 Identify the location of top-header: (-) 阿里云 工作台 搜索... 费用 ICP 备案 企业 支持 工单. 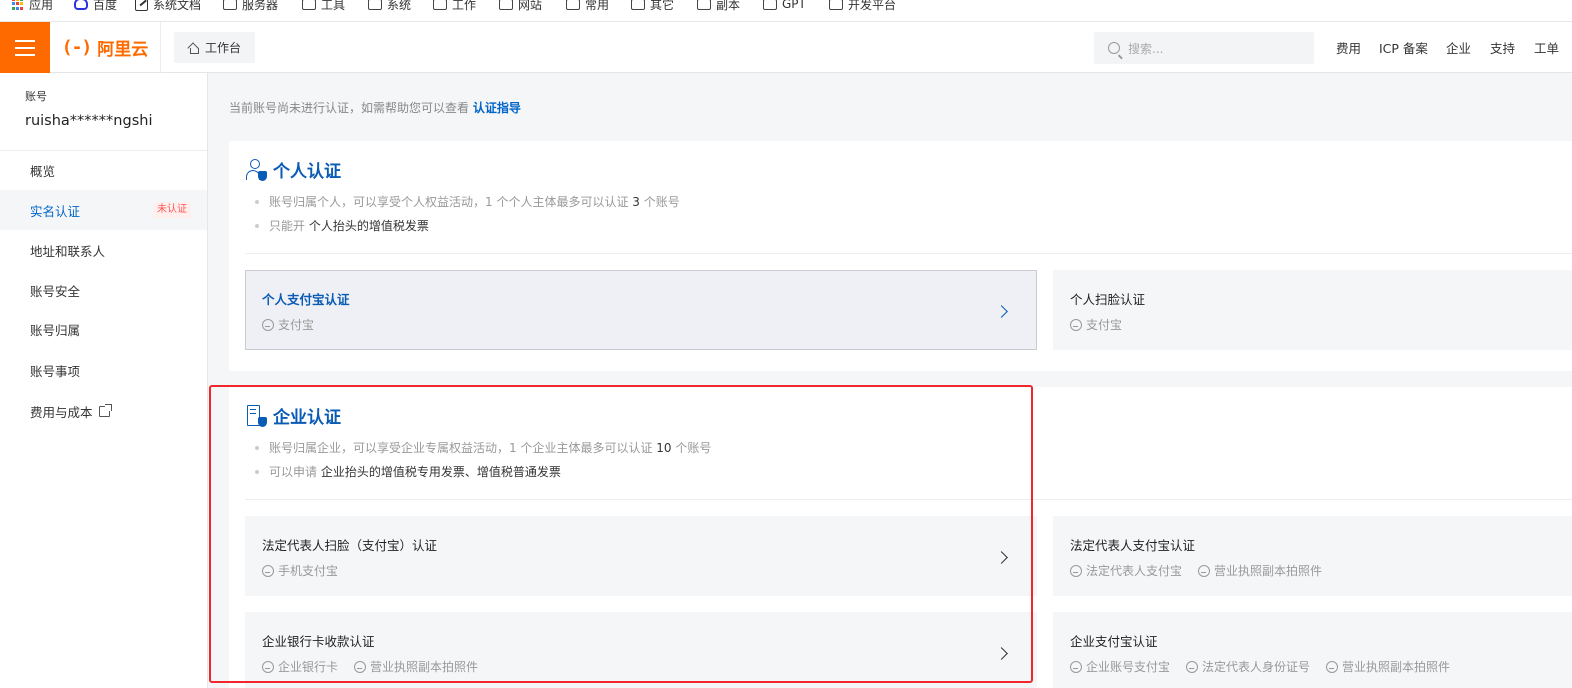
(786, 47).